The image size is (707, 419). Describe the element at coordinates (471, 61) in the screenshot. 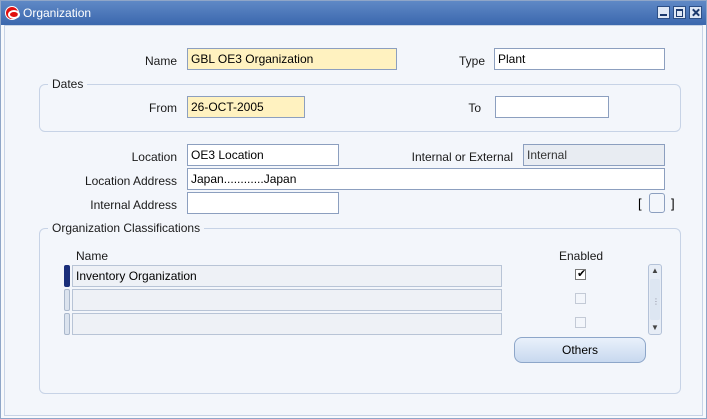

I see `type-label: Type` at that location.